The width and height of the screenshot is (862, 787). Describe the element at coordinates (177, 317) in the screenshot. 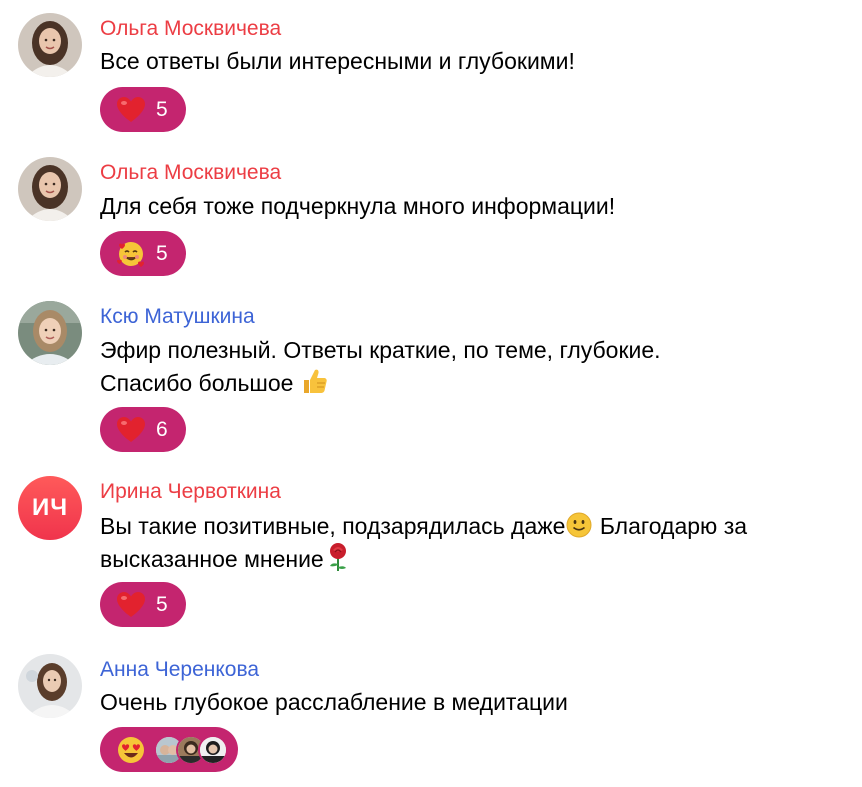

I see `author-name: Ксю Матушкина` at that location.